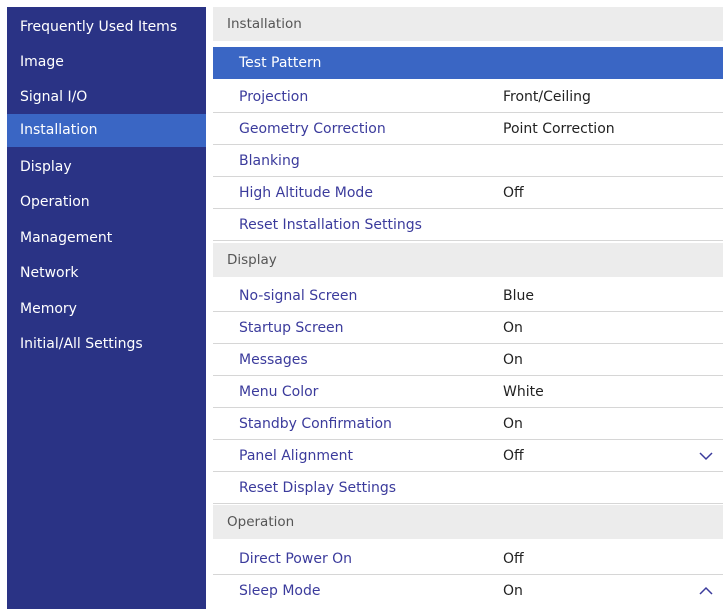 This screenshot has height=609, width=723. I want to click on setting-row-startup-screen: Startup Screen On, so click(468, 328).